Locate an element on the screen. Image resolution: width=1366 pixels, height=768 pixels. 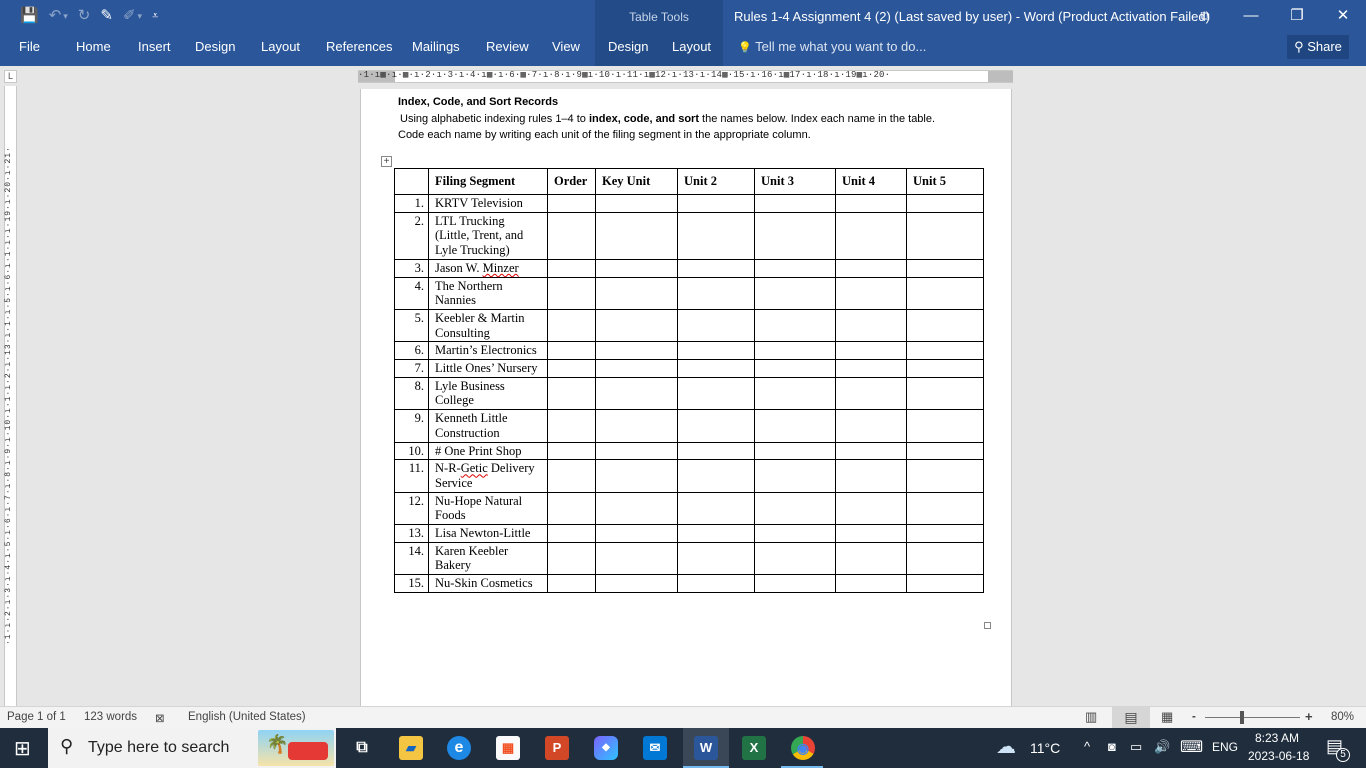
print-layout-icon: ▤ is located at coordinates (1131, 717).